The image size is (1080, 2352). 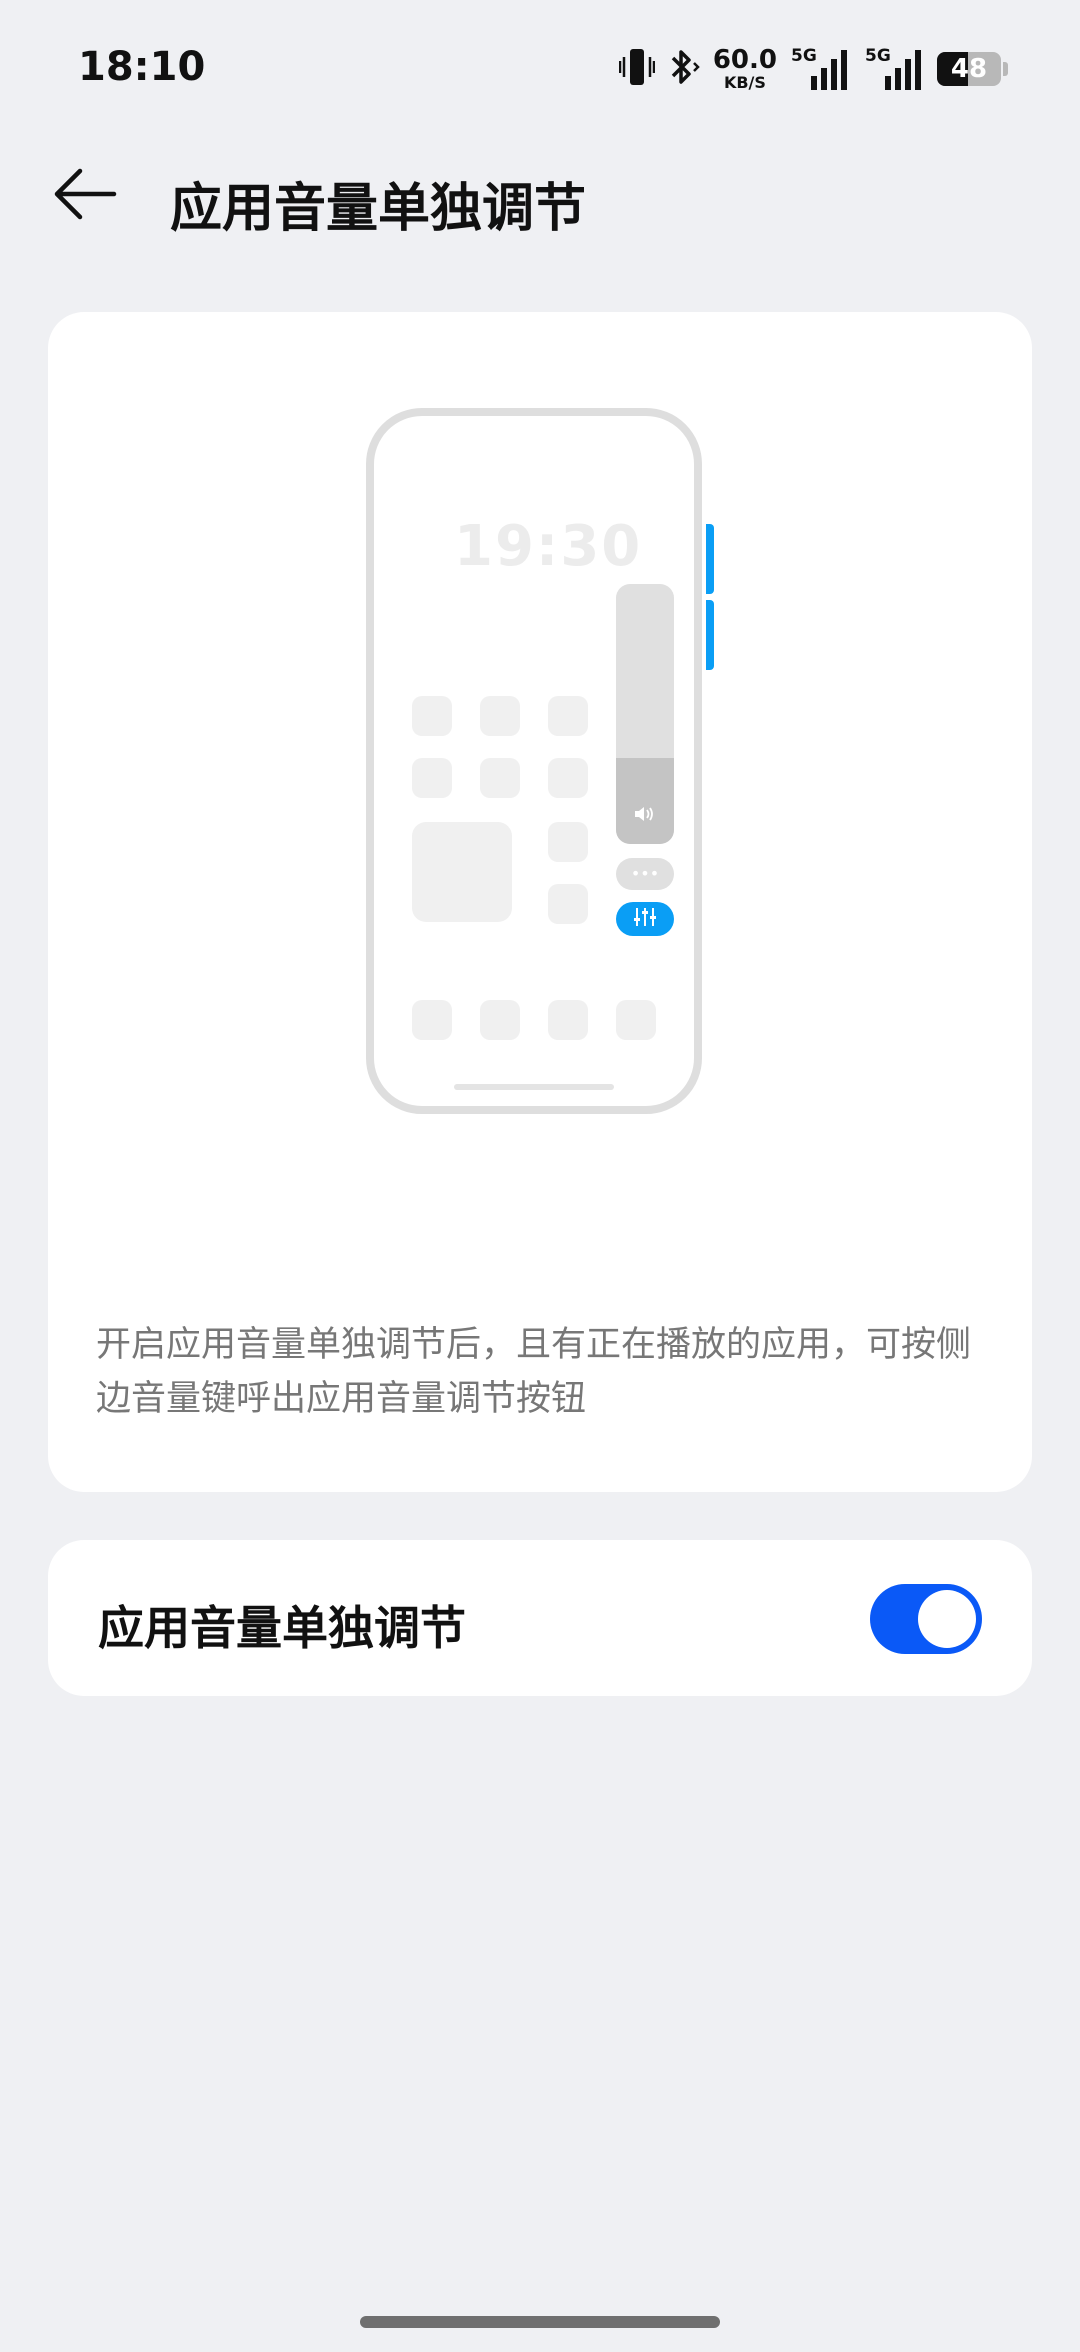 What do you see at coordinates (645, 714) in the screenshot?
I see `volume-slider` at bounding box center [645, 714].